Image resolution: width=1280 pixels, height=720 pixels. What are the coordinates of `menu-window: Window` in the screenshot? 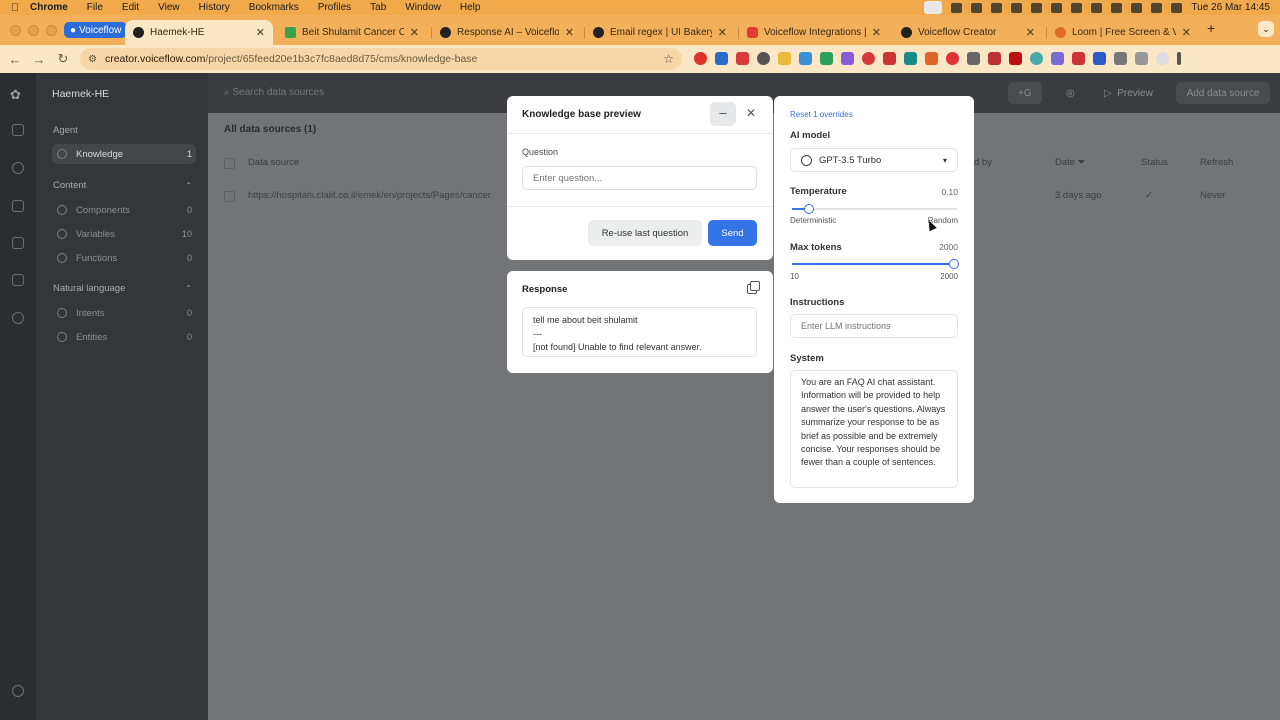 It's located at (423, 7).